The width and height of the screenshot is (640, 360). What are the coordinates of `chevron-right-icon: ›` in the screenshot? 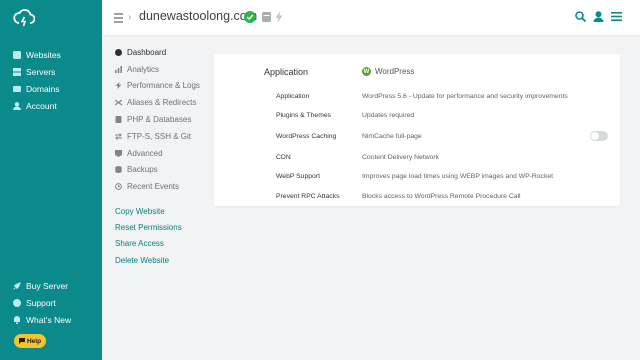 It's located at (130, 17).